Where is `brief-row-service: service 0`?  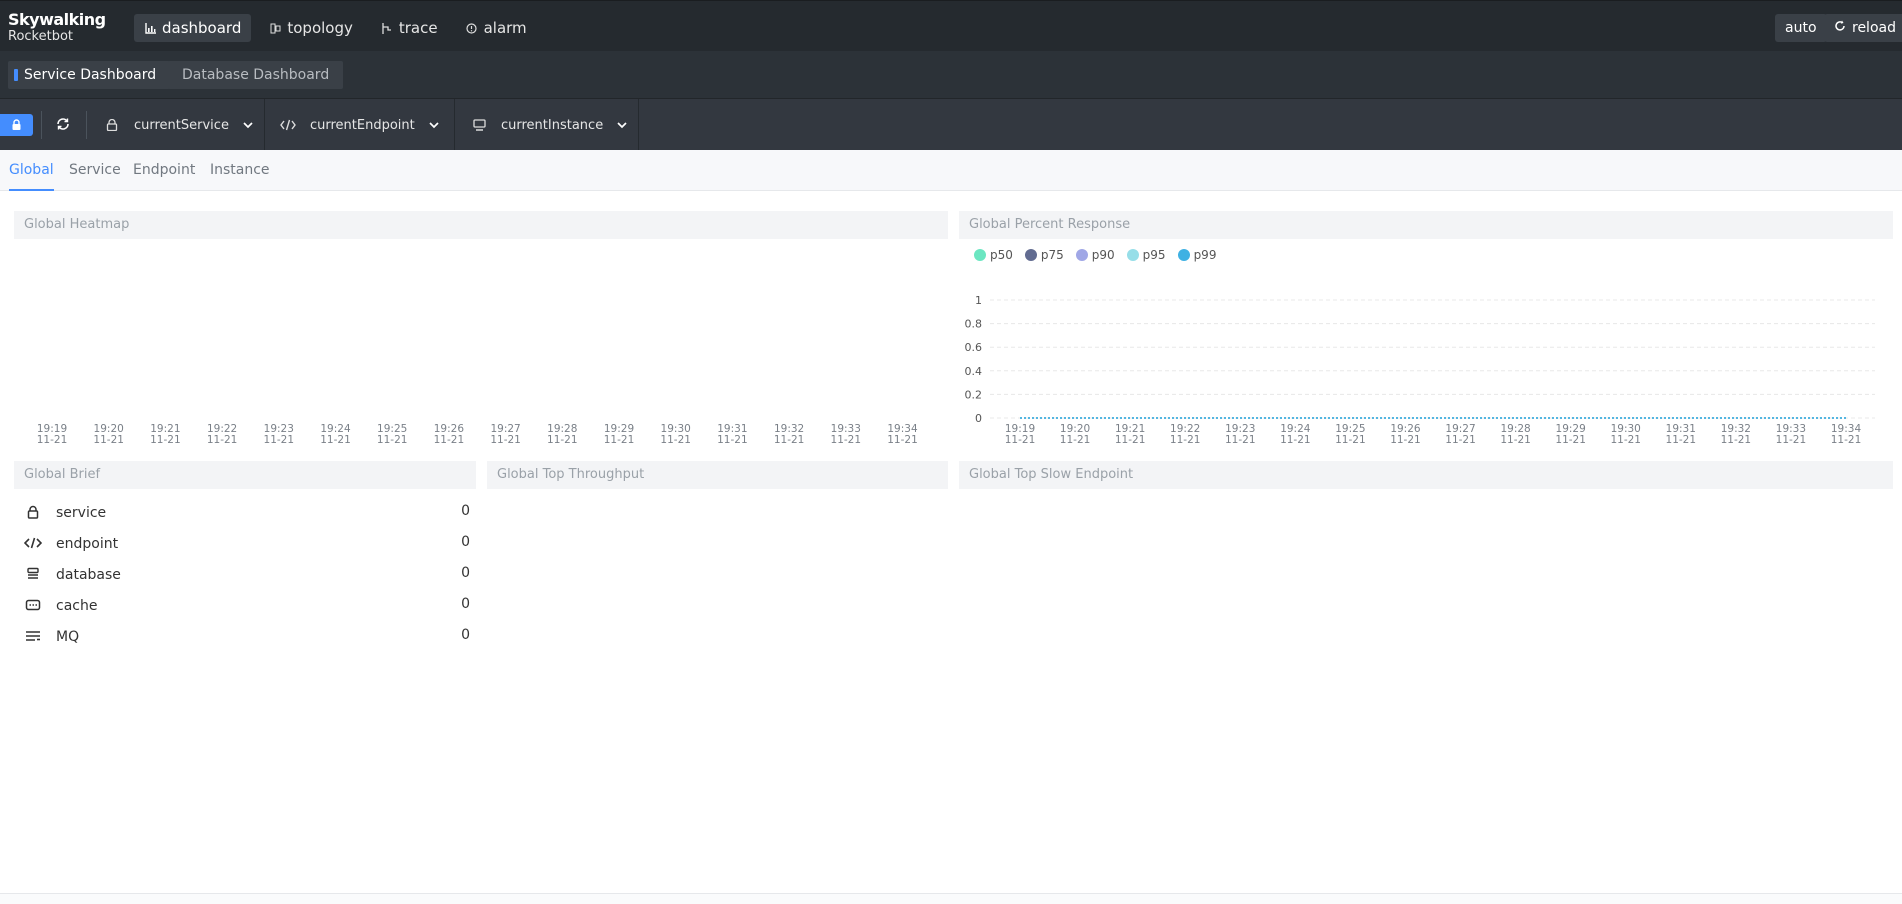 brief-row-service: service 0 is located at coordinates (247, 519).